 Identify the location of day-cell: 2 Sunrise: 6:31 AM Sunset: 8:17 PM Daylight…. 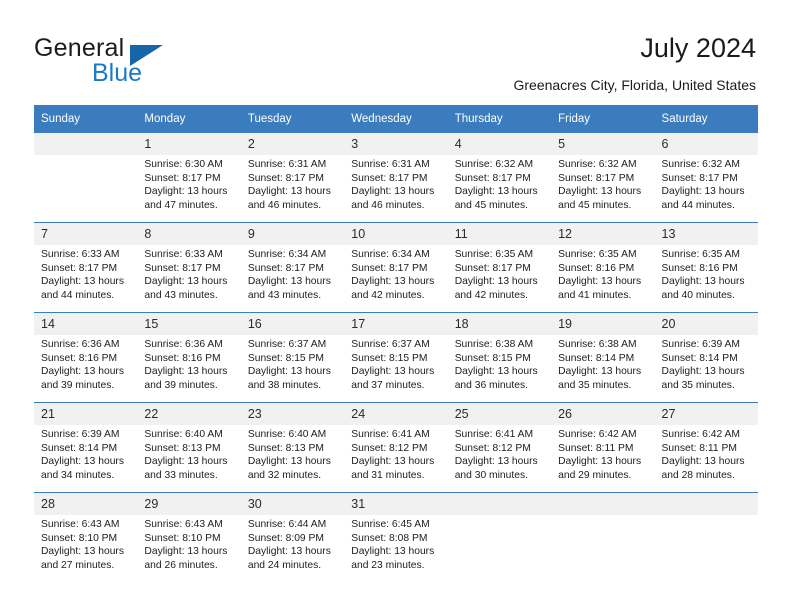
(292, 178).